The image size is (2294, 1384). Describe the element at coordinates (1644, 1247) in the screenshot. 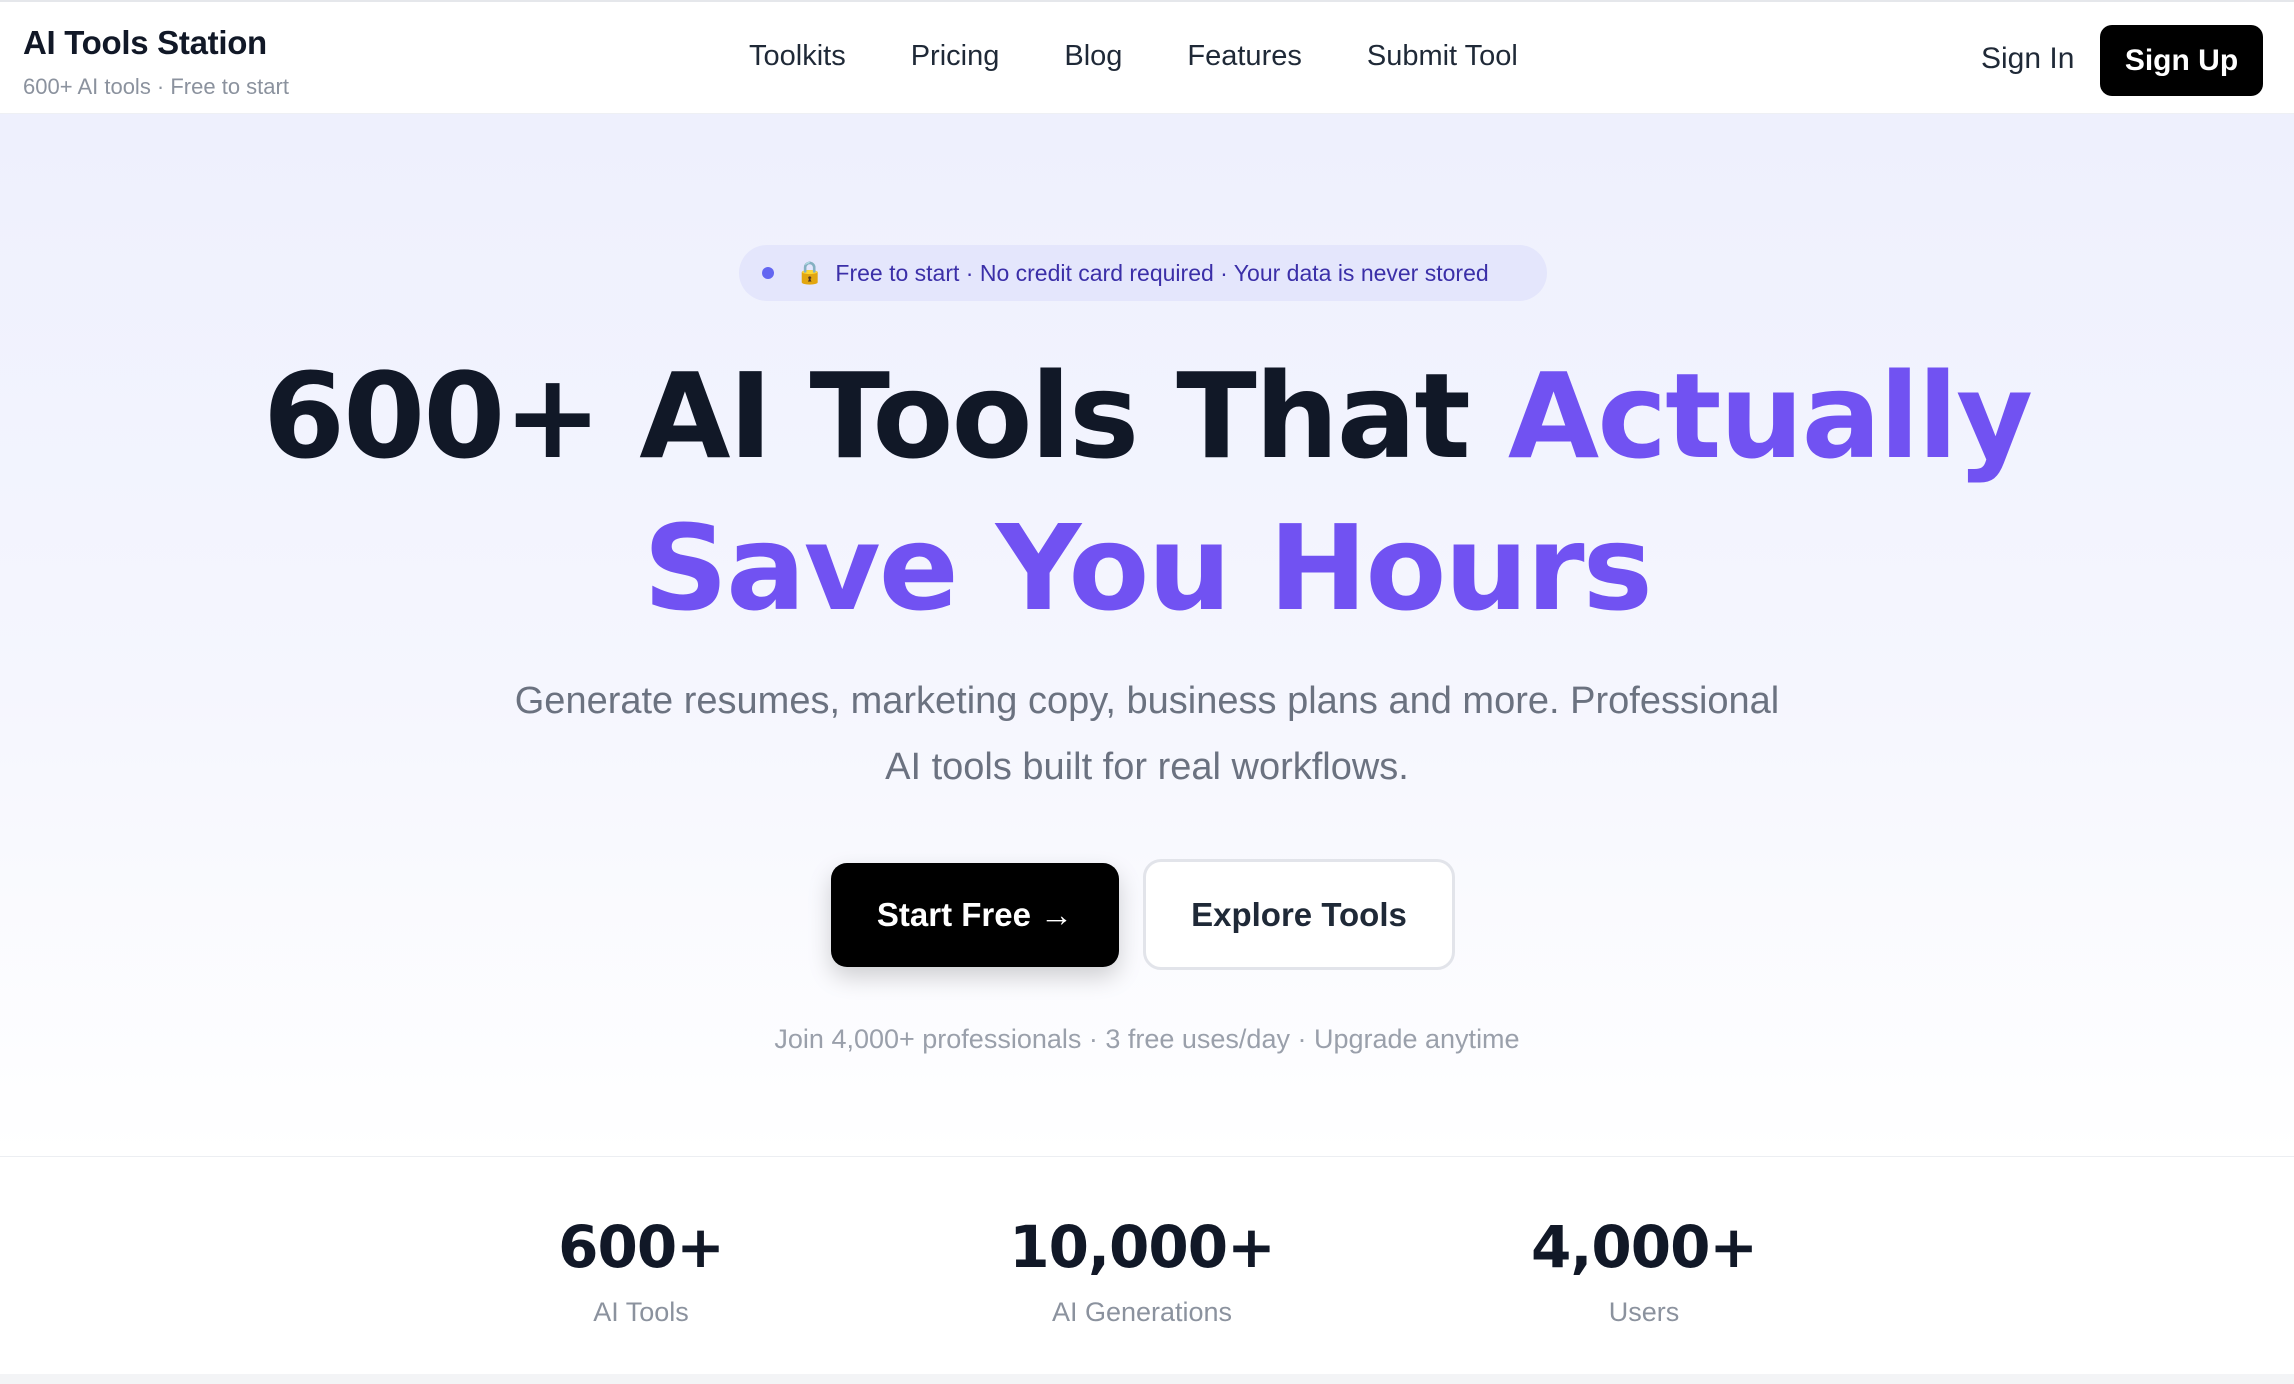

I see `stat-value: 4,000+` at that location.